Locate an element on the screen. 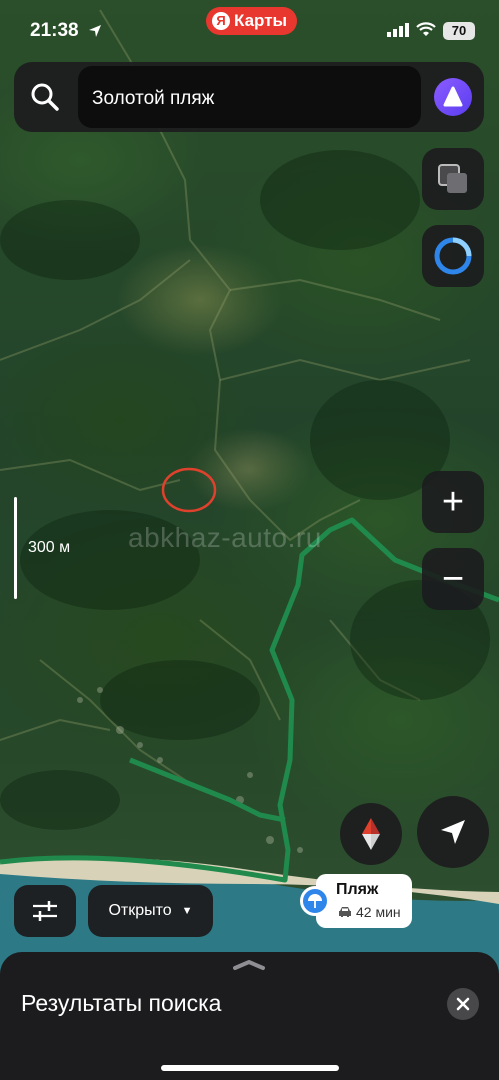  my-location-button is located at coordinates (453, 832).